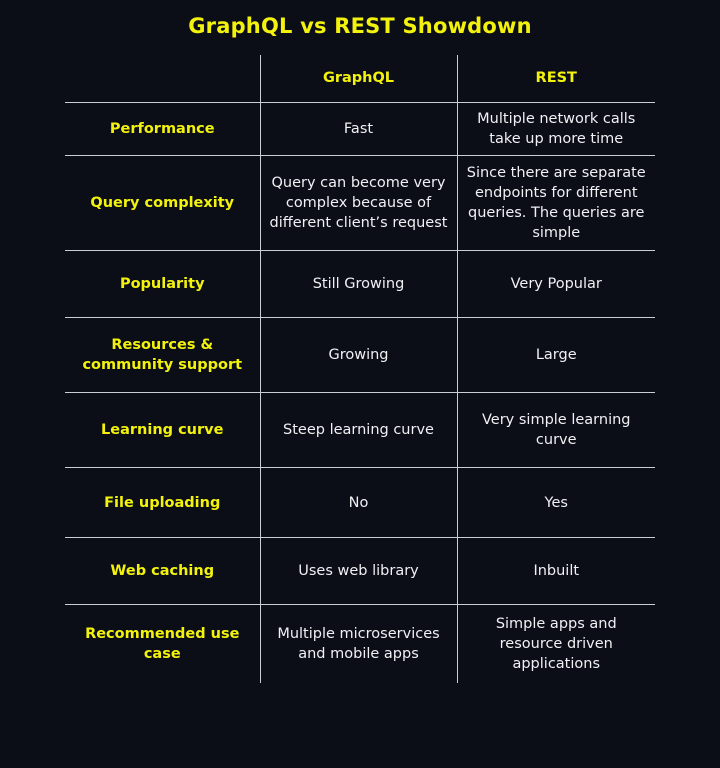 Image resolution: width=720 pixels, height=768 pixels. I want to click on cell-file-uploading-graphql: No, so click(358, 502).